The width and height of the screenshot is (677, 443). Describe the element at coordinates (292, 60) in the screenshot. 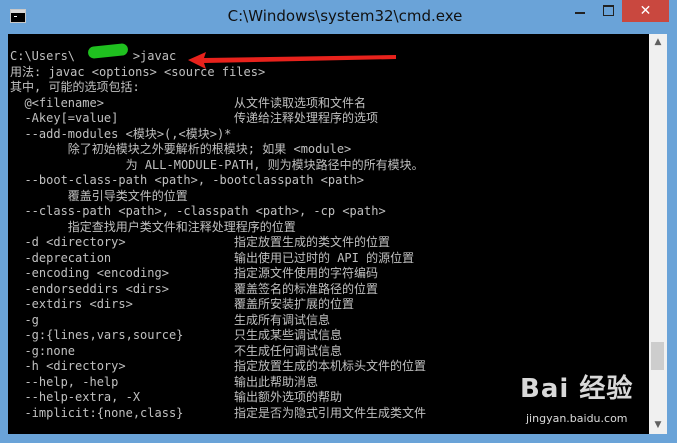

I see `annotation-arrow-icon` at that location.